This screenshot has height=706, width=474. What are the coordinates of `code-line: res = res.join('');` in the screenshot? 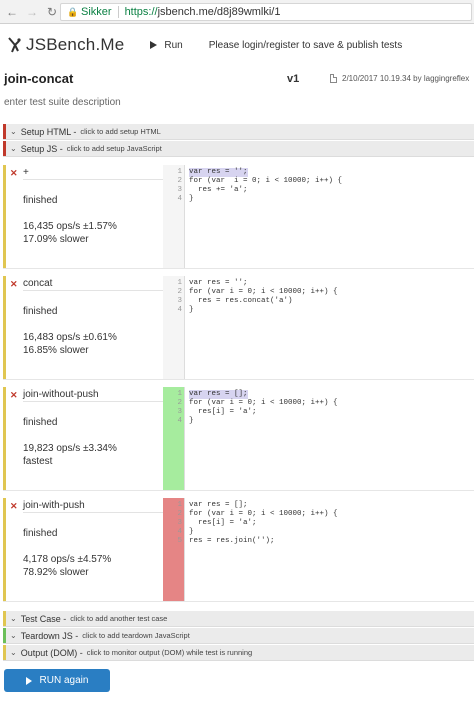 It's located at (232, 541).